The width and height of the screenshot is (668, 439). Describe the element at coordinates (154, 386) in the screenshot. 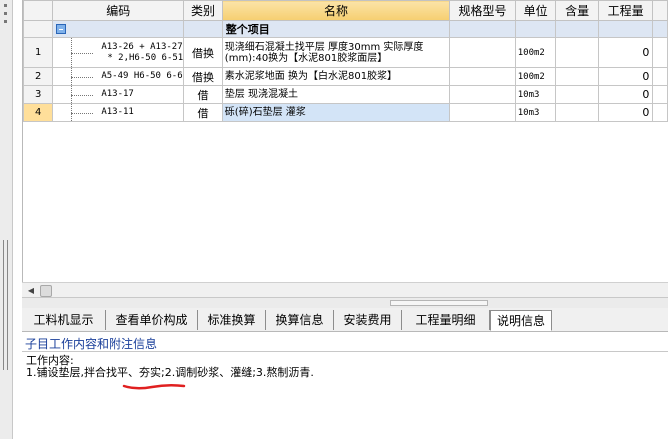

I see `spellcheck-underline` at that location.